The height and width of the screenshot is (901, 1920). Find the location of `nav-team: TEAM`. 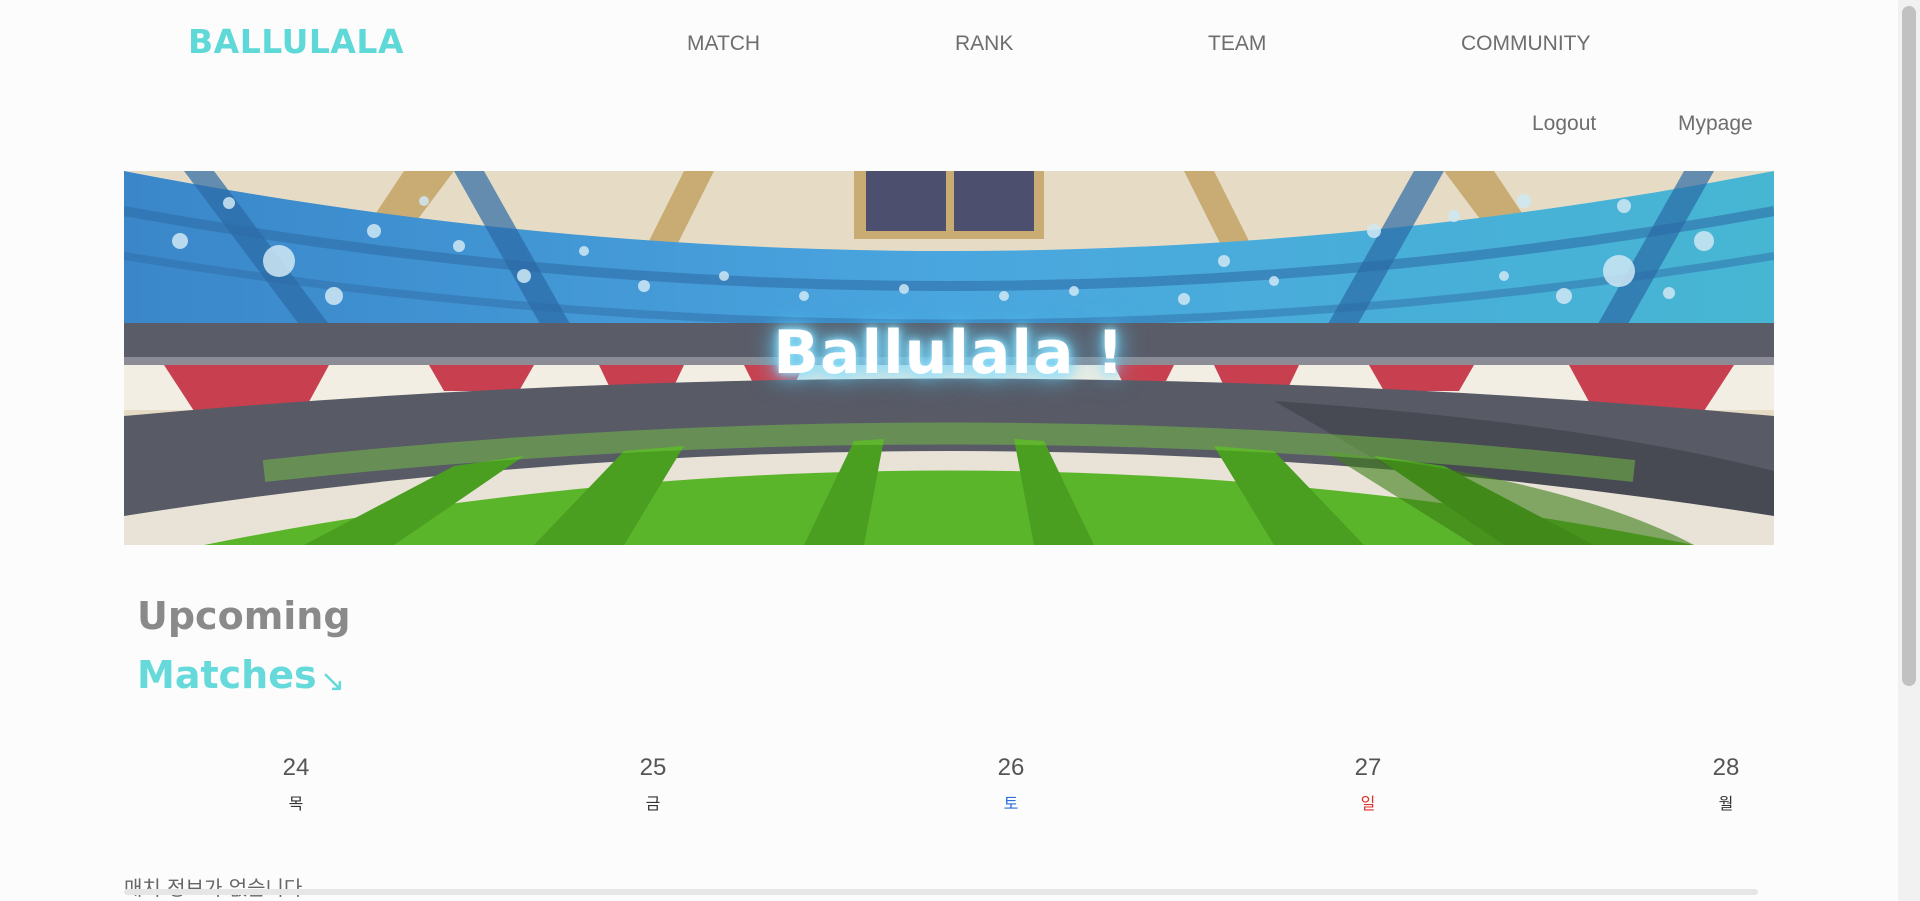

nav-team: TEAM is located at coordinates (1237, 44).